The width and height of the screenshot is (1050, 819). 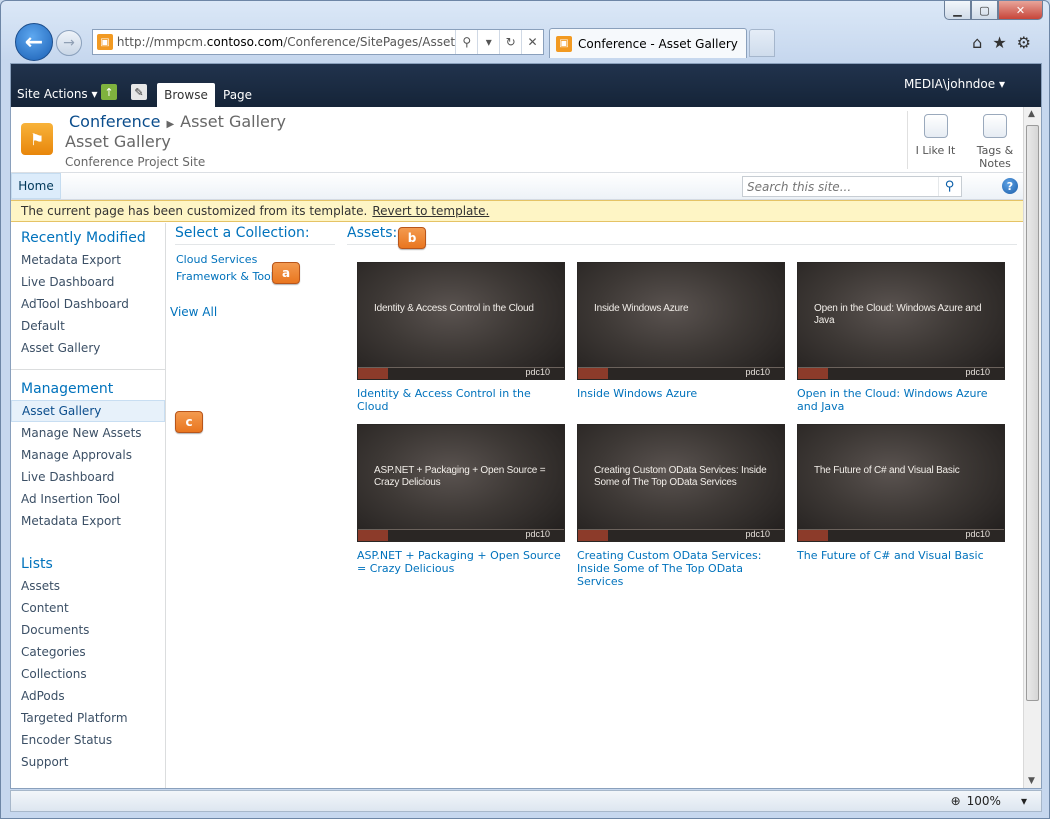 What do you see at coordinates (88, 433) in the screenshot?
I see `sidebar-item-manage-new-assets: Manage New Assets` at bounding box center [88, 433].